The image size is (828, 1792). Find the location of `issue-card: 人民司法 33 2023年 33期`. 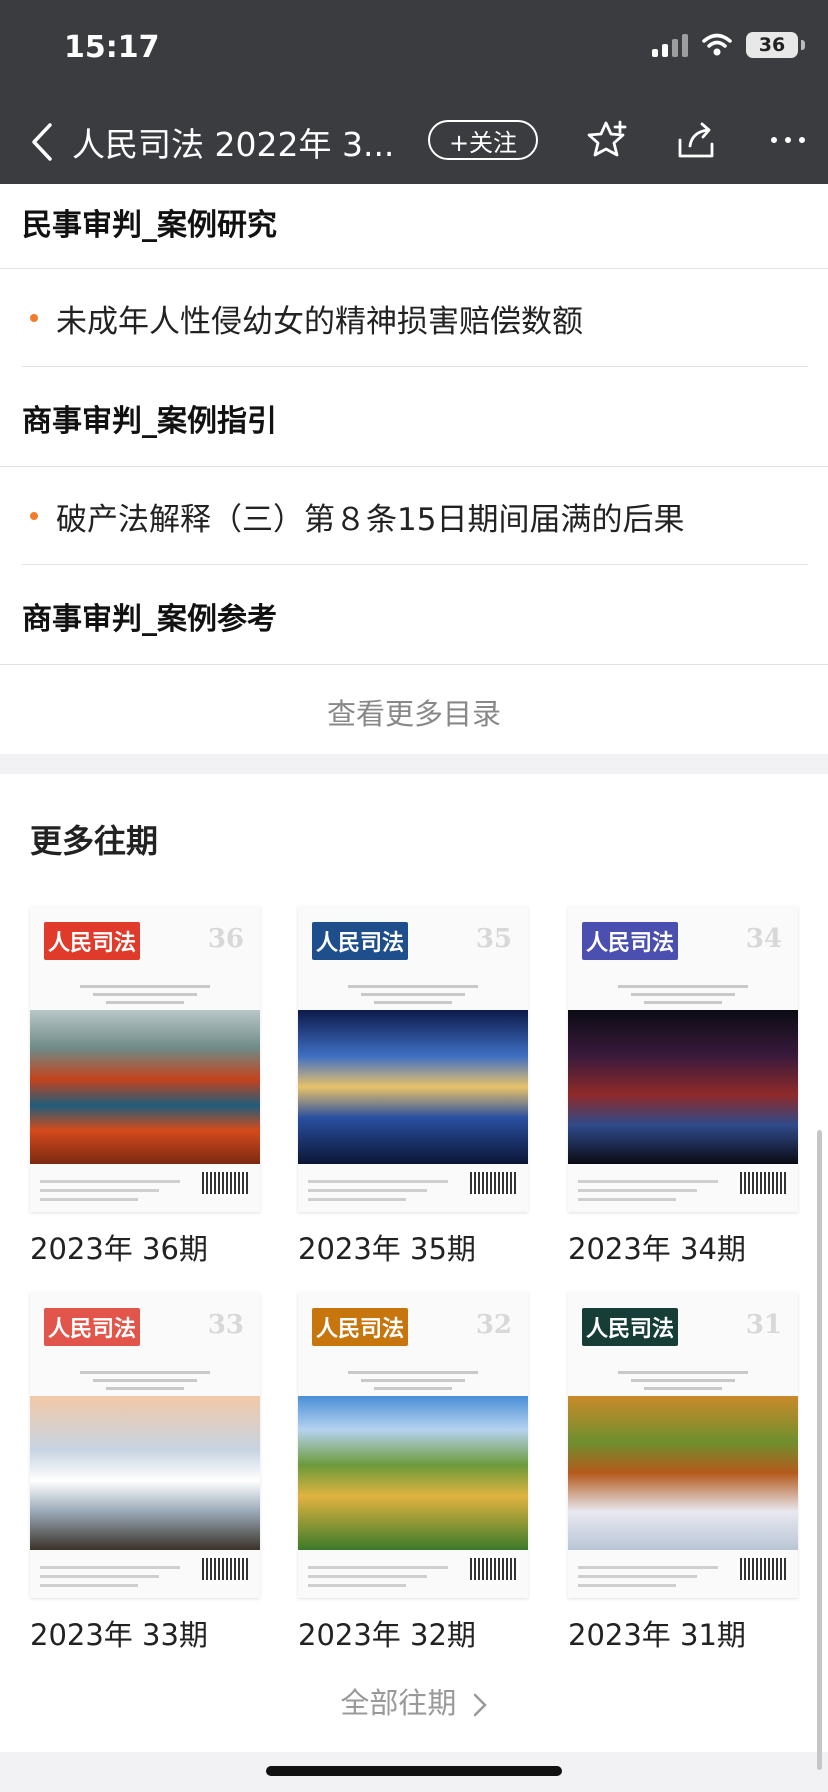

issue-card: 人民司法 33 2023年 33期 is located at coordinates (145, 1473).